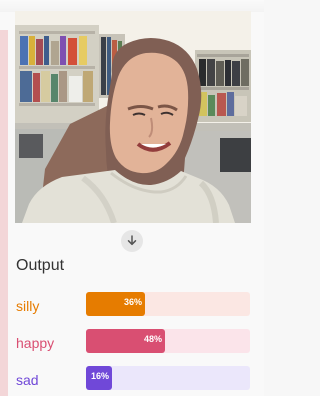 This screenshot has width=320, height=396. Describe the element at coordinates (168, 341) in the screenshot. I see `confidence-track-happy: 48%` at that location.